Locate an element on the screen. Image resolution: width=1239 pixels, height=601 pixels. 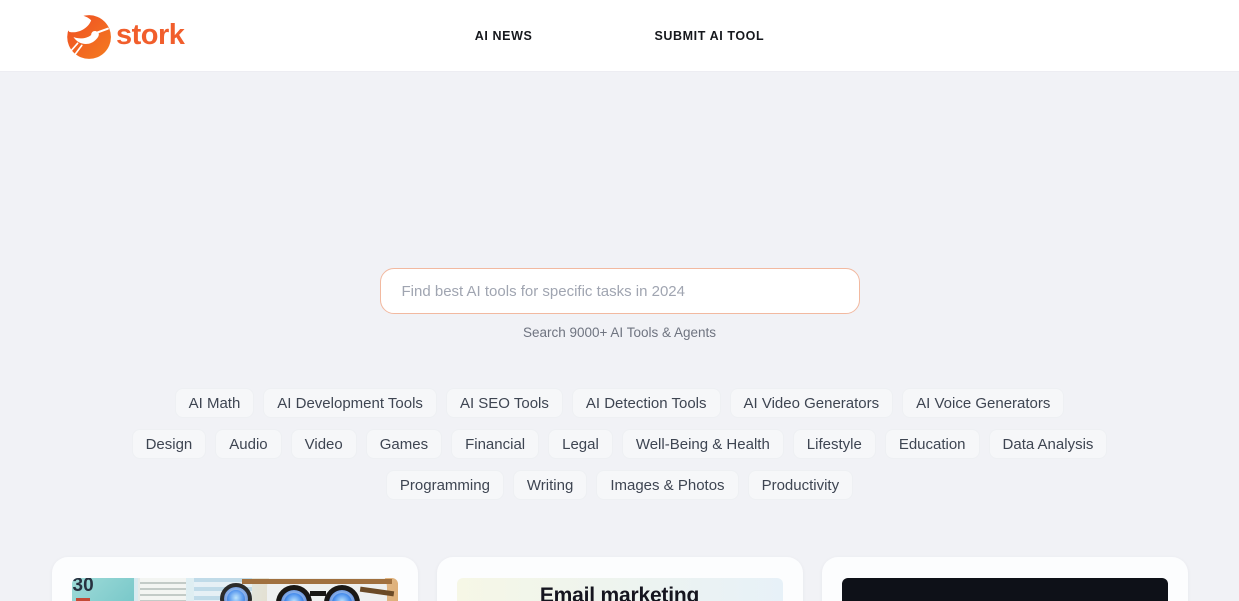
featured-cards: 30 Email marketing is located at coordinates (619, 579).